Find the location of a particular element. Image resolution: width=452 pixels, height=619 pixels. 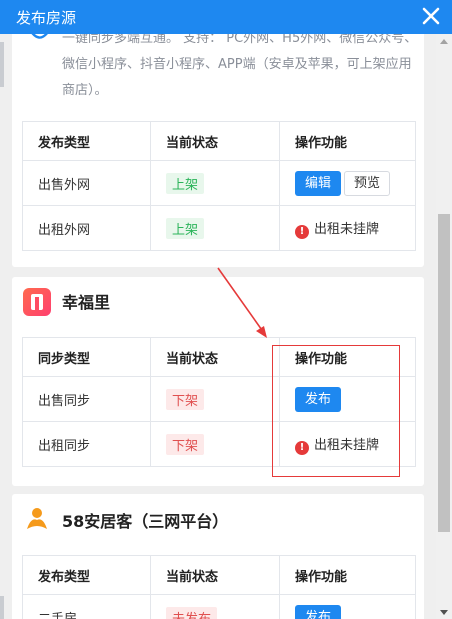

table-row: 出租外网 上架 ! 出租未挂牌 is located at coordinates (219, 228).